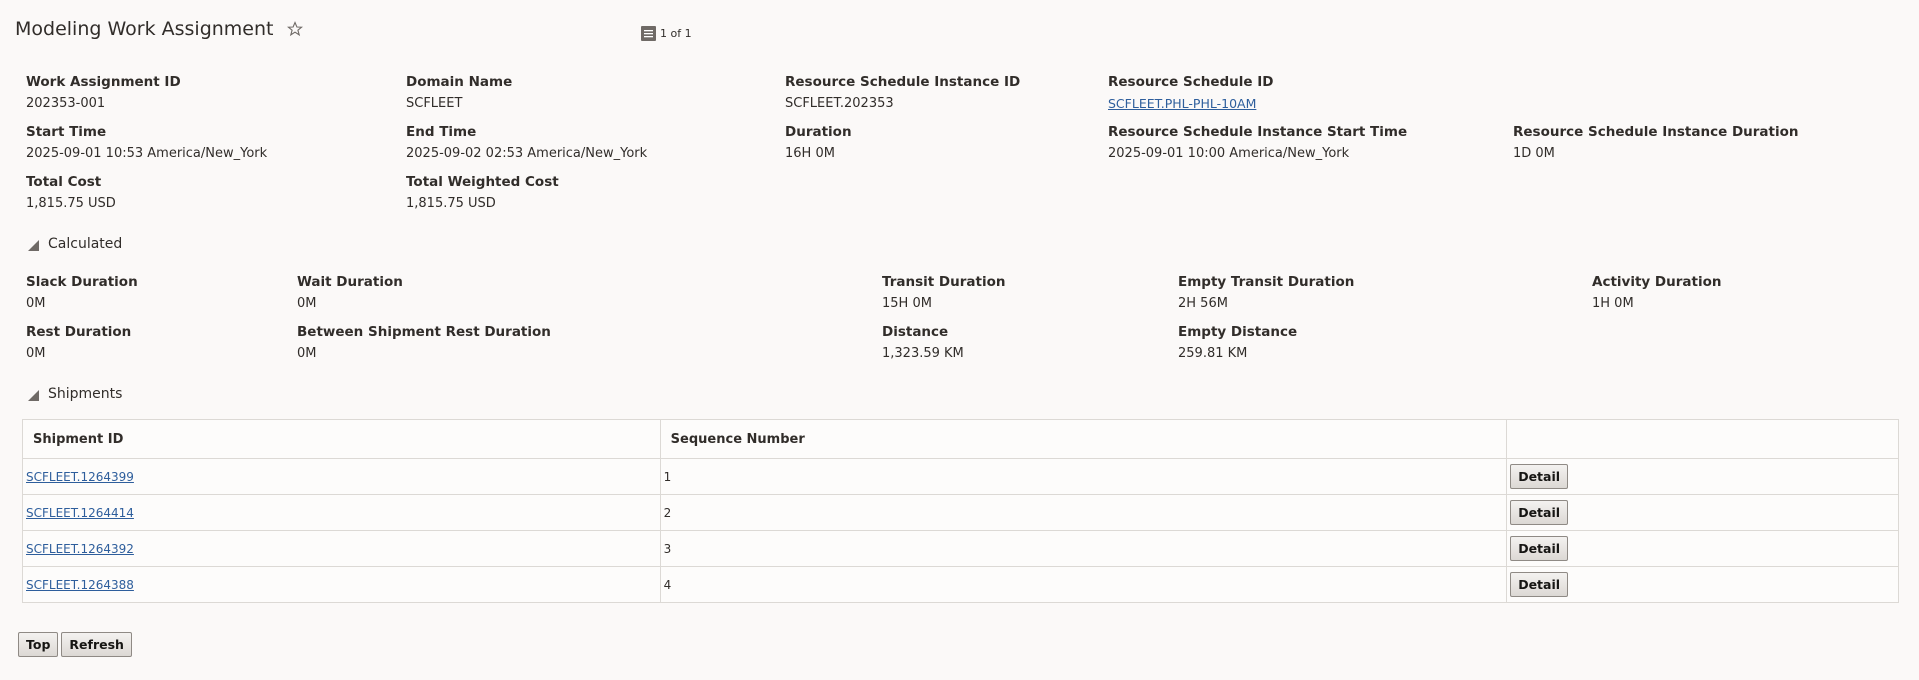 This screenshot has height=680, width=1919. What do you see at coordinates (434, 103) in the screenshot?
I see `field-value: SCFLEET` at bounding box center [434, 103].